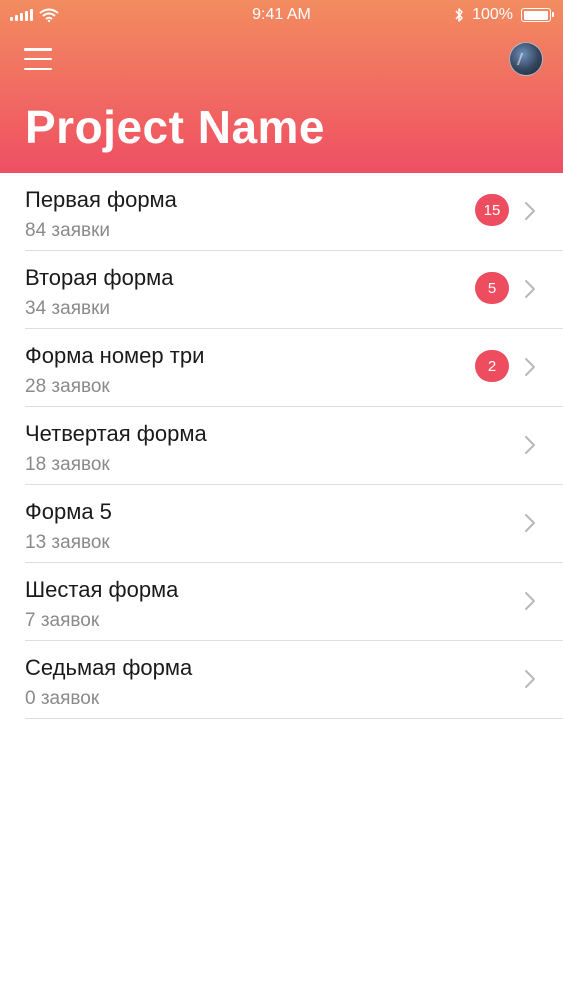 Image resolution: width=563 pixels, height=1000 pixels. Describe the element at coordinates (68, 511) in the screenshot. I see `form-title: Форма 5` at that location.